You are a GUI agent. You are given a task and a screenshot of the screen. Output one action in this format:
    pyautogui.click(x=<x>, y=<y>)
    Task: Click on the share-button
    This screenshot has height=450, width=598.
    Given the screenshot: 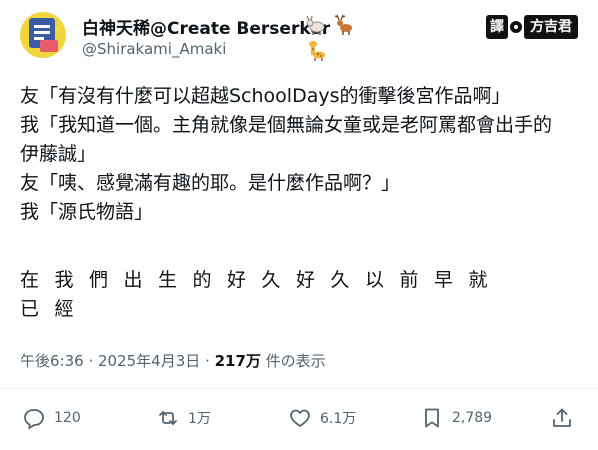 What is the action you would take?
    pyautogui.click(x=566, y=418)
    